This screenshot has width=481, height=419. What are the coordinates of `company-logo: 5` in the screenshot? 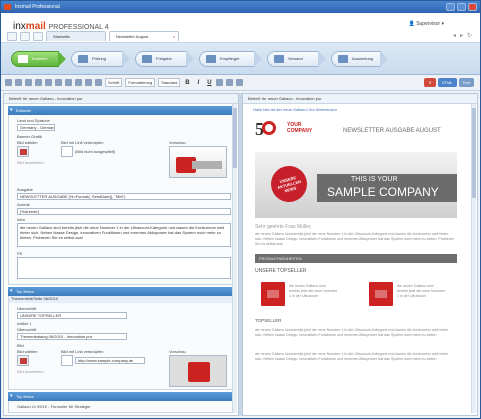 It's located at (270, 132).